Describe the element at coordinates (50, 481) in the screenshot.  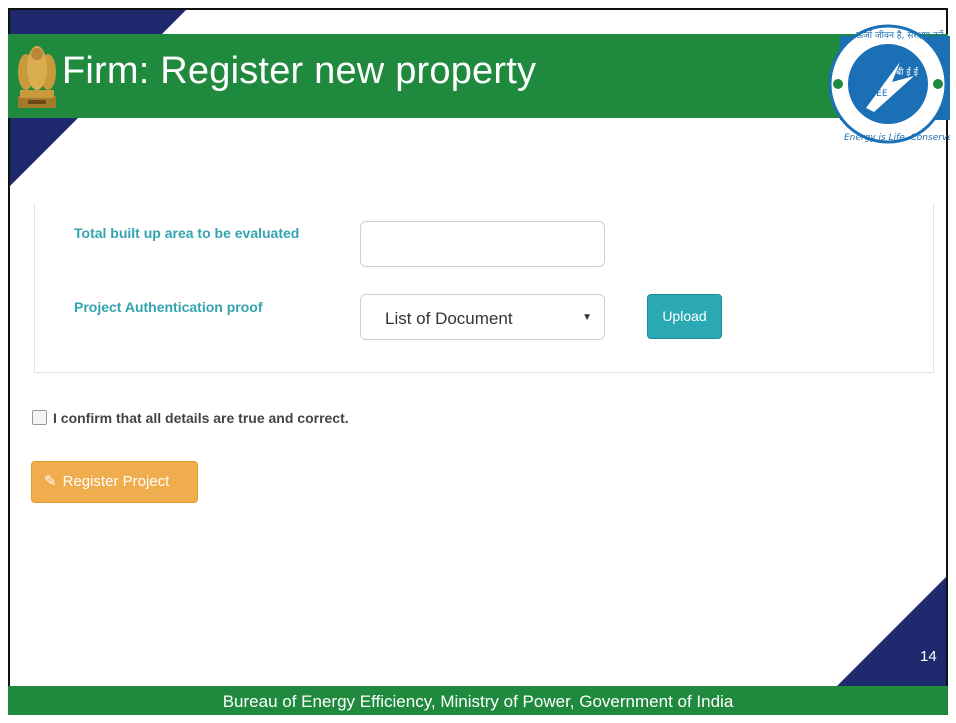
I see `pencil-icon: ✎` at that location.